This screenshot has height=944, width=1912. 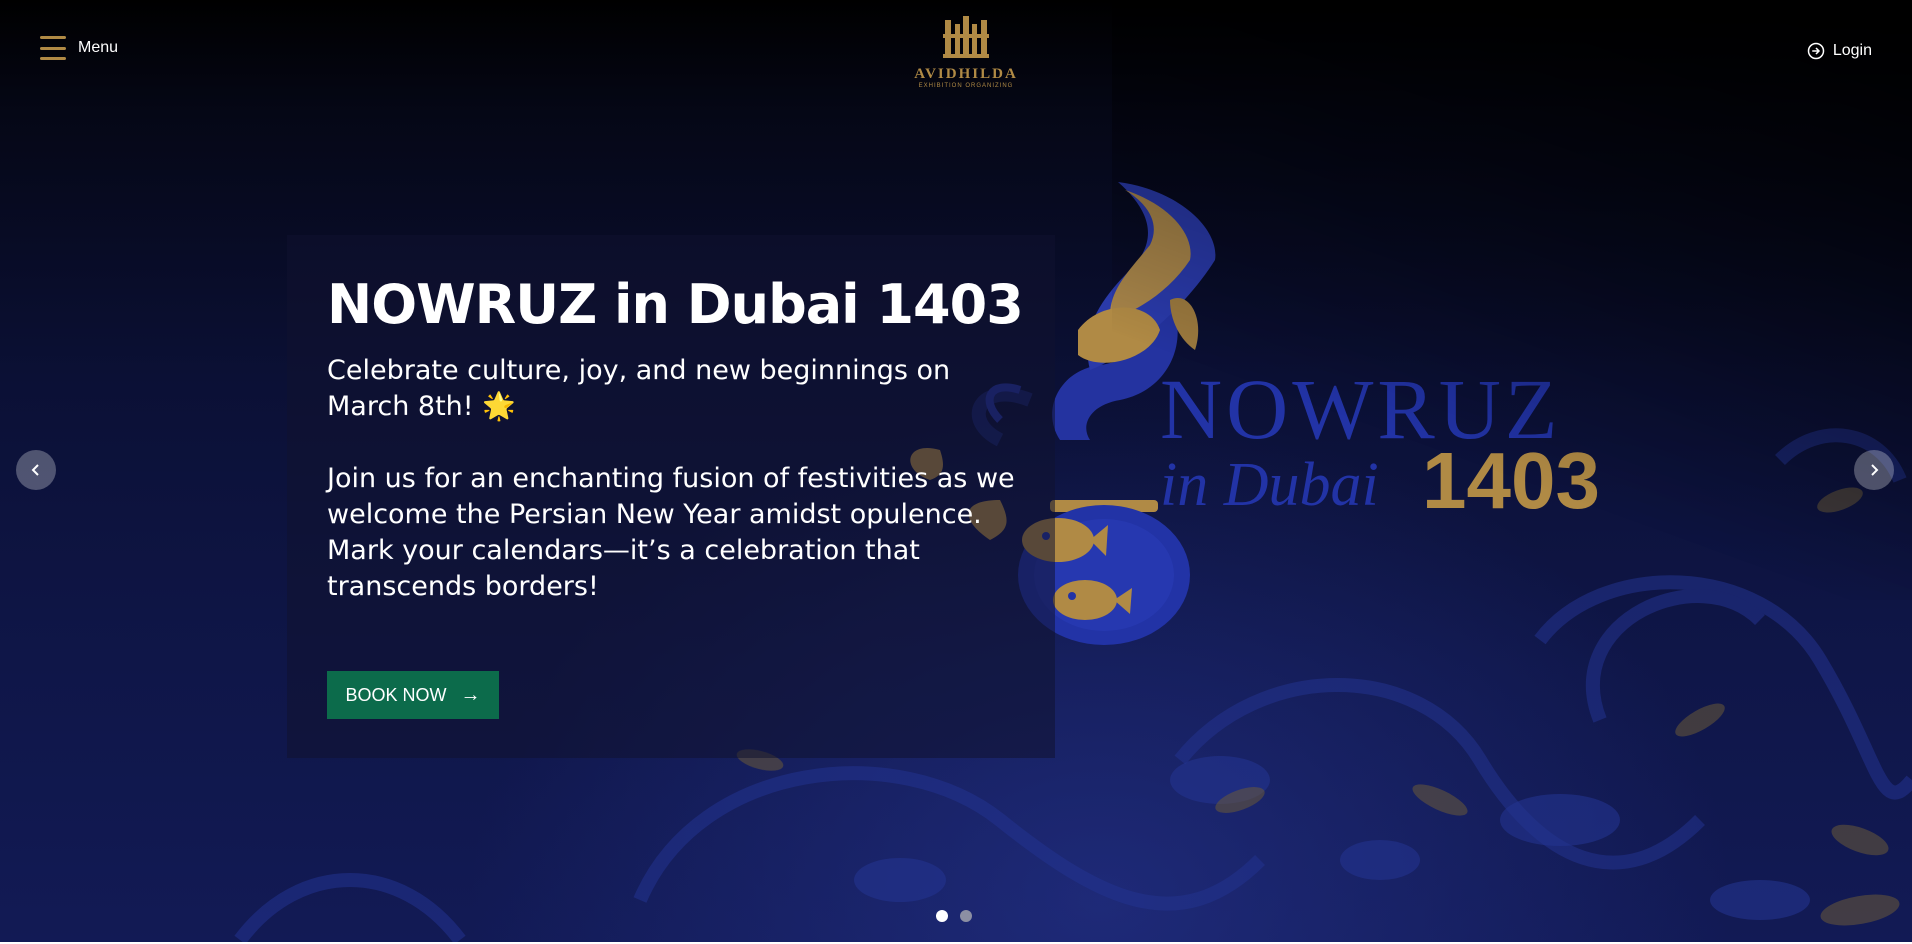 What do you see at coordinates (54, 48) in the screenshot?
I see `hamburger-icon` at bounding box center [54, 48].